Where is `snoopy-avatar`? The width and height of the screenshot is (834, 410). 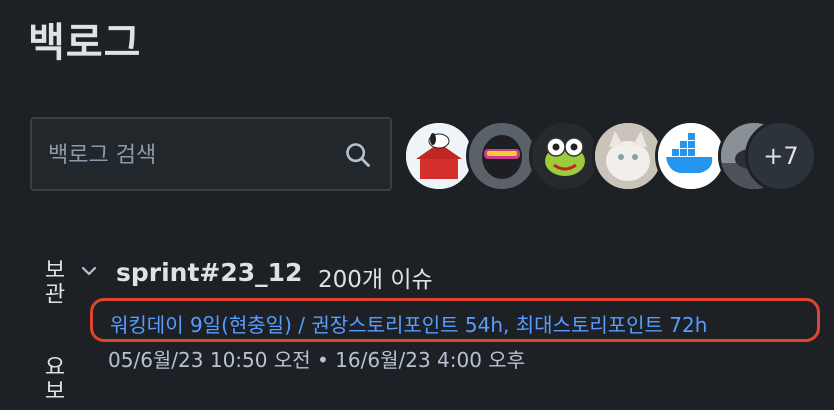 snoopy-avatar is located at coordinates (439, 156).